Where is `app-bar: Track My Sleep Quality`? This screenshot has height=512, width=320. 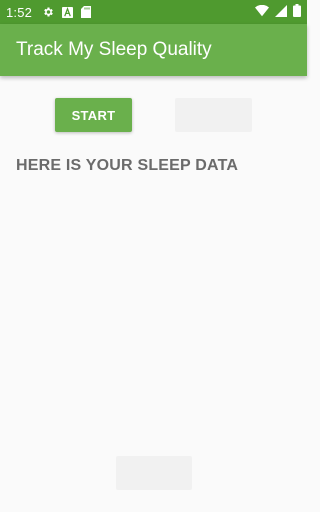
app-bar: Track My Sleep Quality is located at coordinates (153, 50).